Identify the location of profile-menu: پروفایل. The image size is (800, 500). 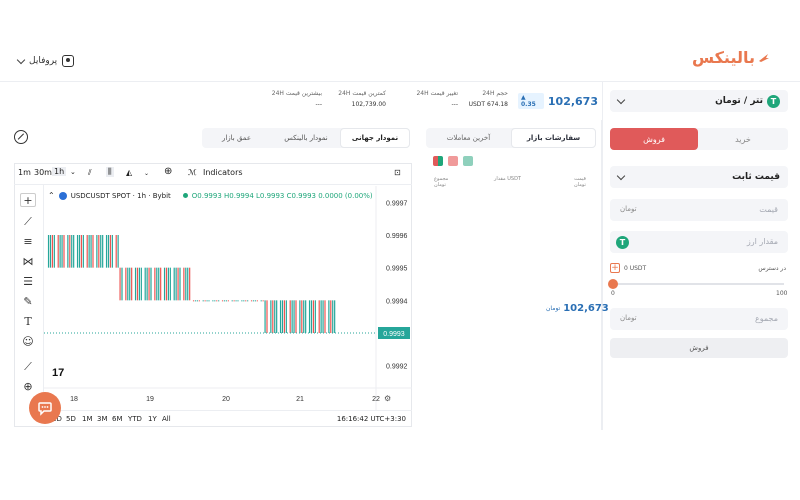
(45, 61).